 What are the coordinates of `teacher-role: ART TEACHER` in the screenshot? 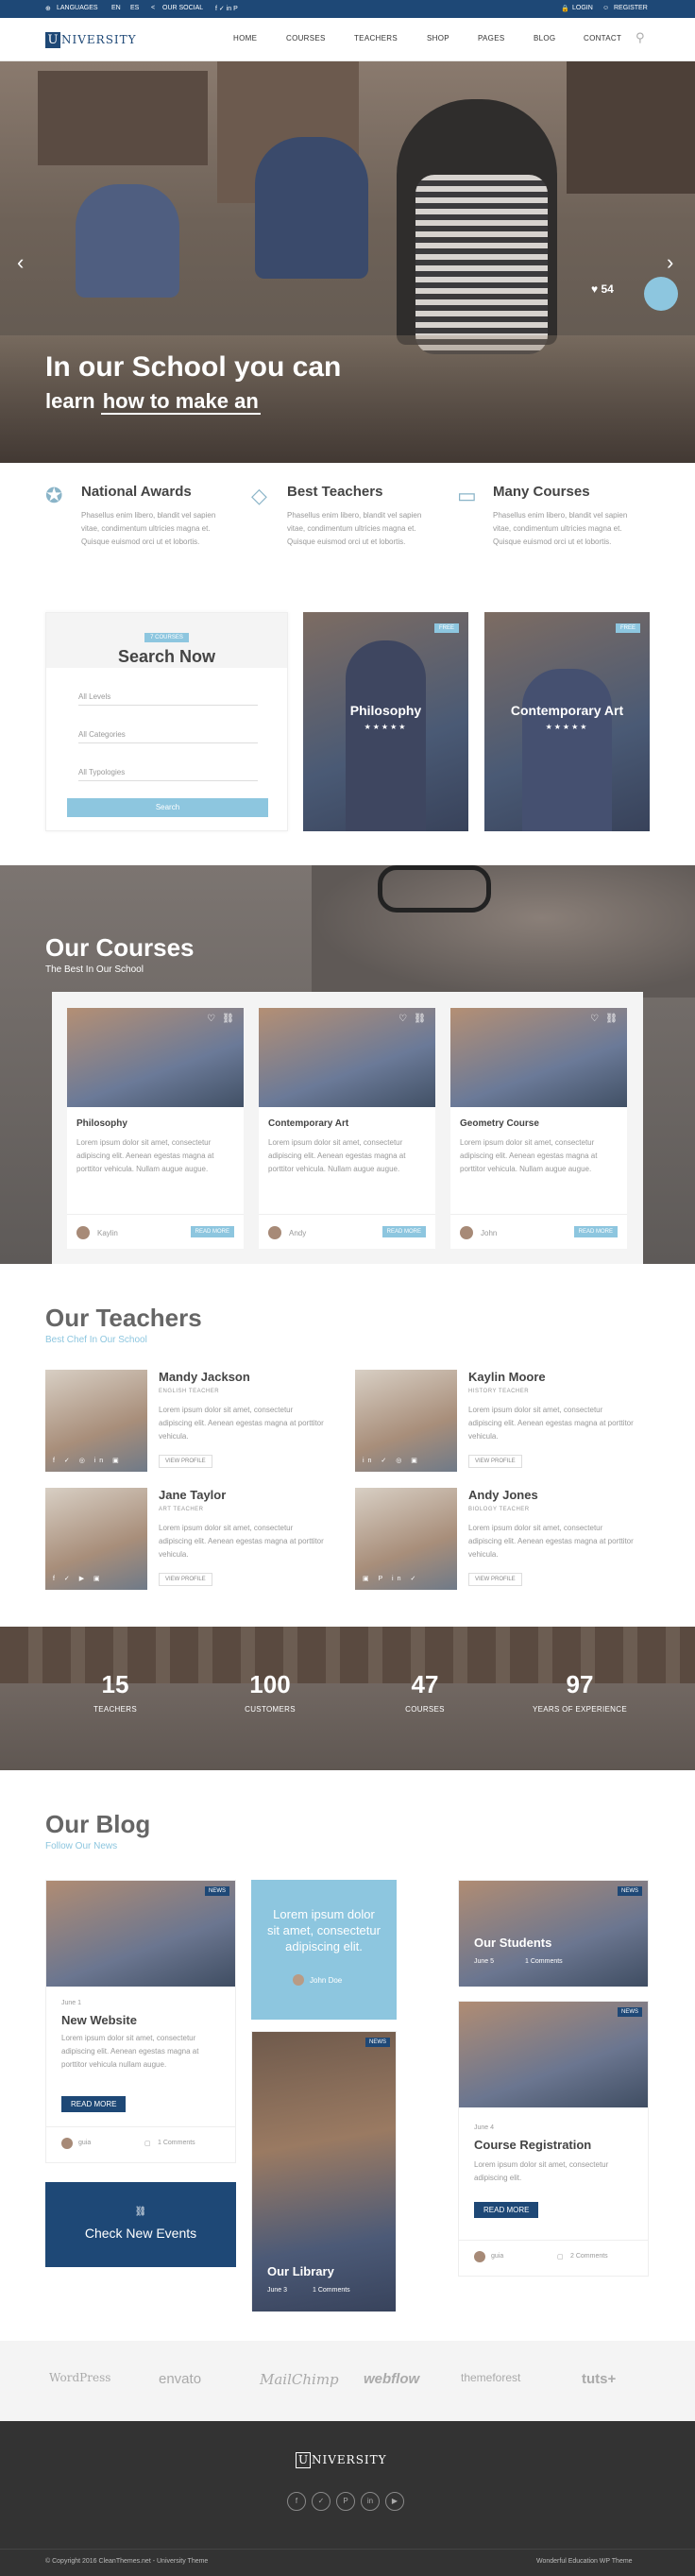 It's located at (181, 1510).